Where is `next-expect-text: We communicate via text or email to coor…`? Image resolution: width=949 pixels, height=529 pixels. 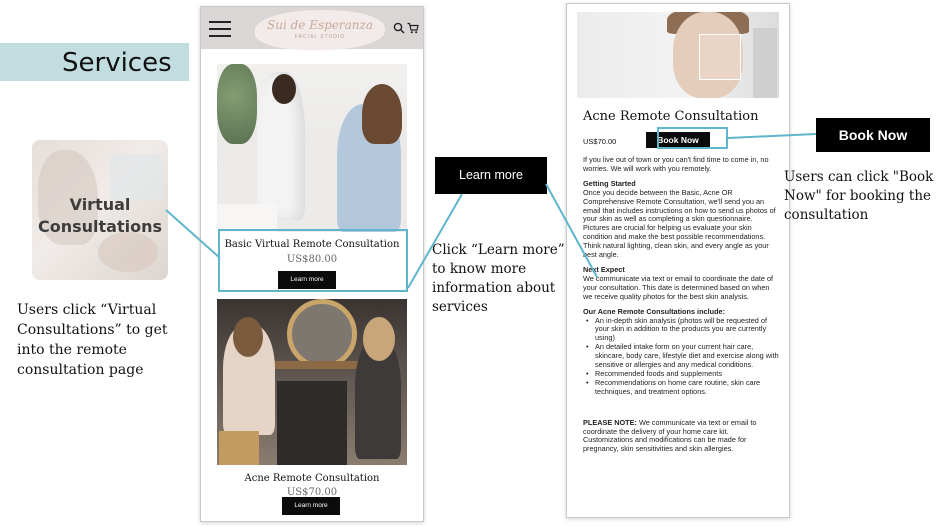
next-expect-text: We communicate via text or email to coor… is located at coordinates (678, 287).